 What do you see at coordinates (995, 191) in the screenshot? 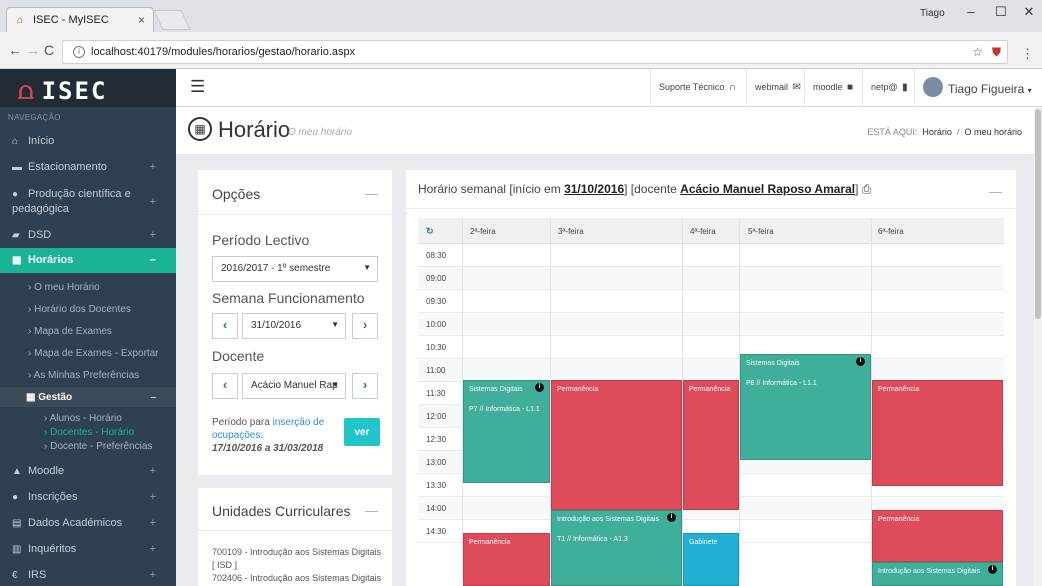
I see `collapse-timetable-icon: —` at bounding box center [995, 191].